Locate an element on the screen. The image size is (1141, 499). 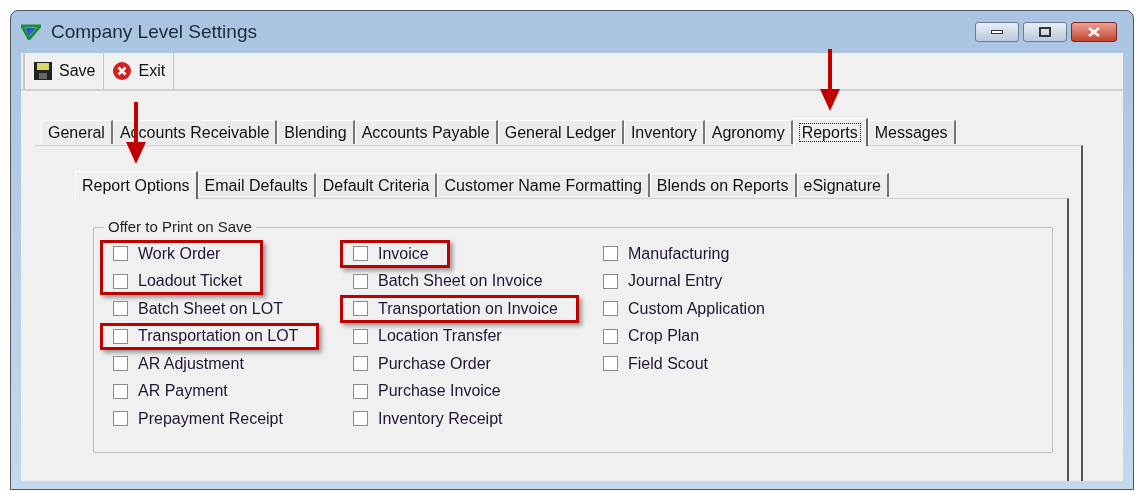
close-button is located at coordinates (1094, 32).